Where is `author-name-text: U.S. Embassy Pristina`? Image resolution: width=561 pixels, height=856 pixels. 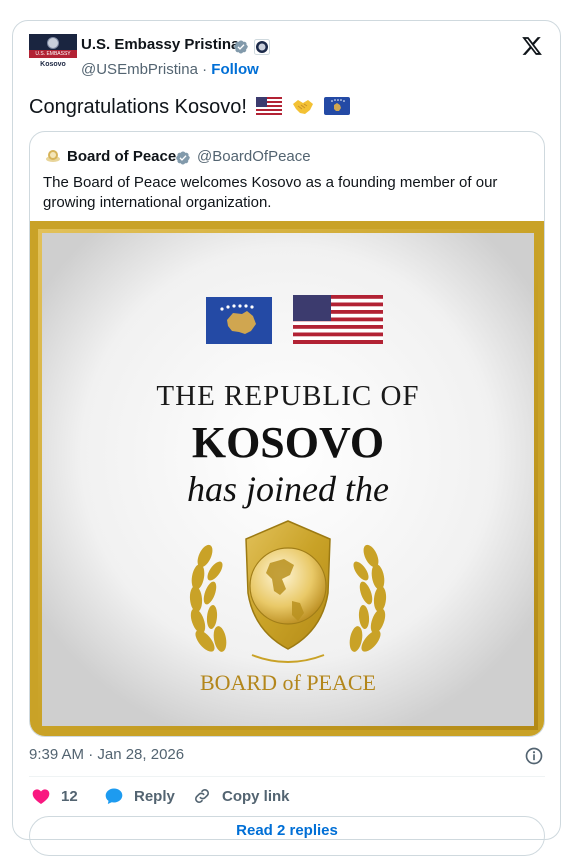
author-name-text: U.S. Embassy Pristina is located at coordinates (160, 44).